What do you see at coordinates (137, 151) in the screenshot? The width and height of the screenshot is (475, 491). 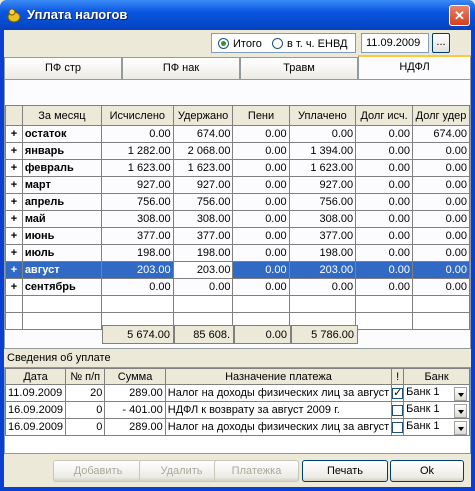 I see `cell-calculated: 1 282.00` at bounding box center [137, 151].